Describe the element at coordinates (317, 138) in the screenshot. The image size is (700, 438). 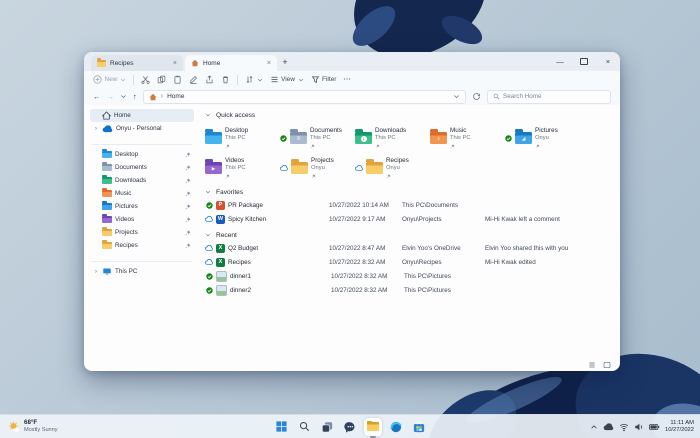
I see `tile-documents: DocumentsThis PC` at that location.